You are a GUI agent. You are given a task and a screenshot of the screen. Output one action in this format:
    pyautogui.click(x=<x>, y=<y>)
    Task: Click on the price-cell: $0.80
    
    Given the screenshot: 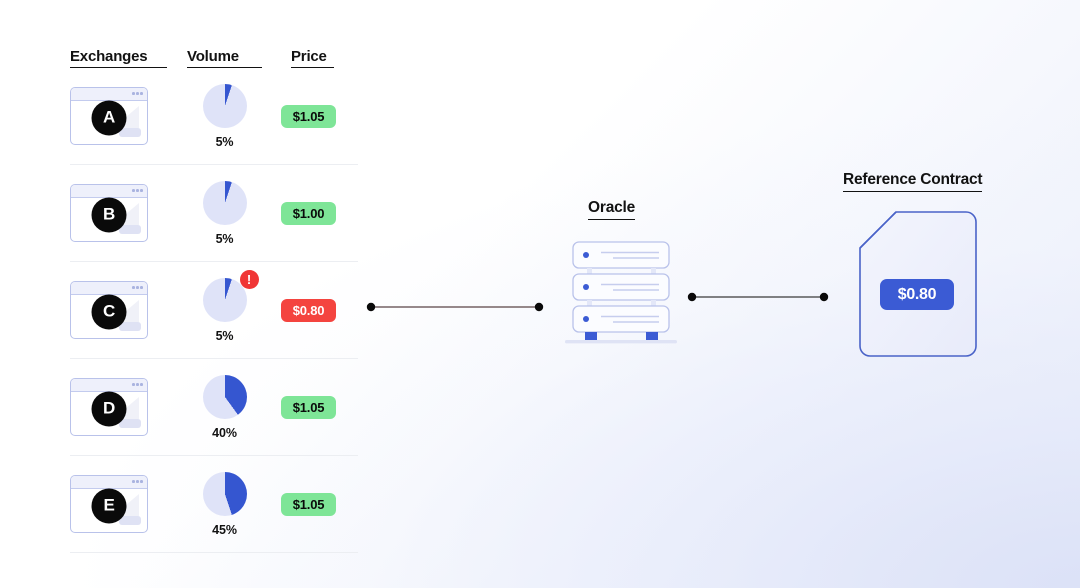 What is the action you would take?
    pyautogui.click(x=317, y=310)
    